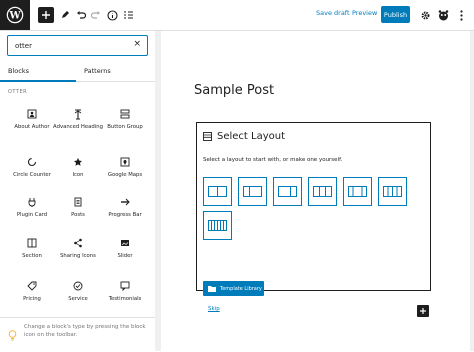  I want to click on block-label: Testimonials, so click(125, 299).